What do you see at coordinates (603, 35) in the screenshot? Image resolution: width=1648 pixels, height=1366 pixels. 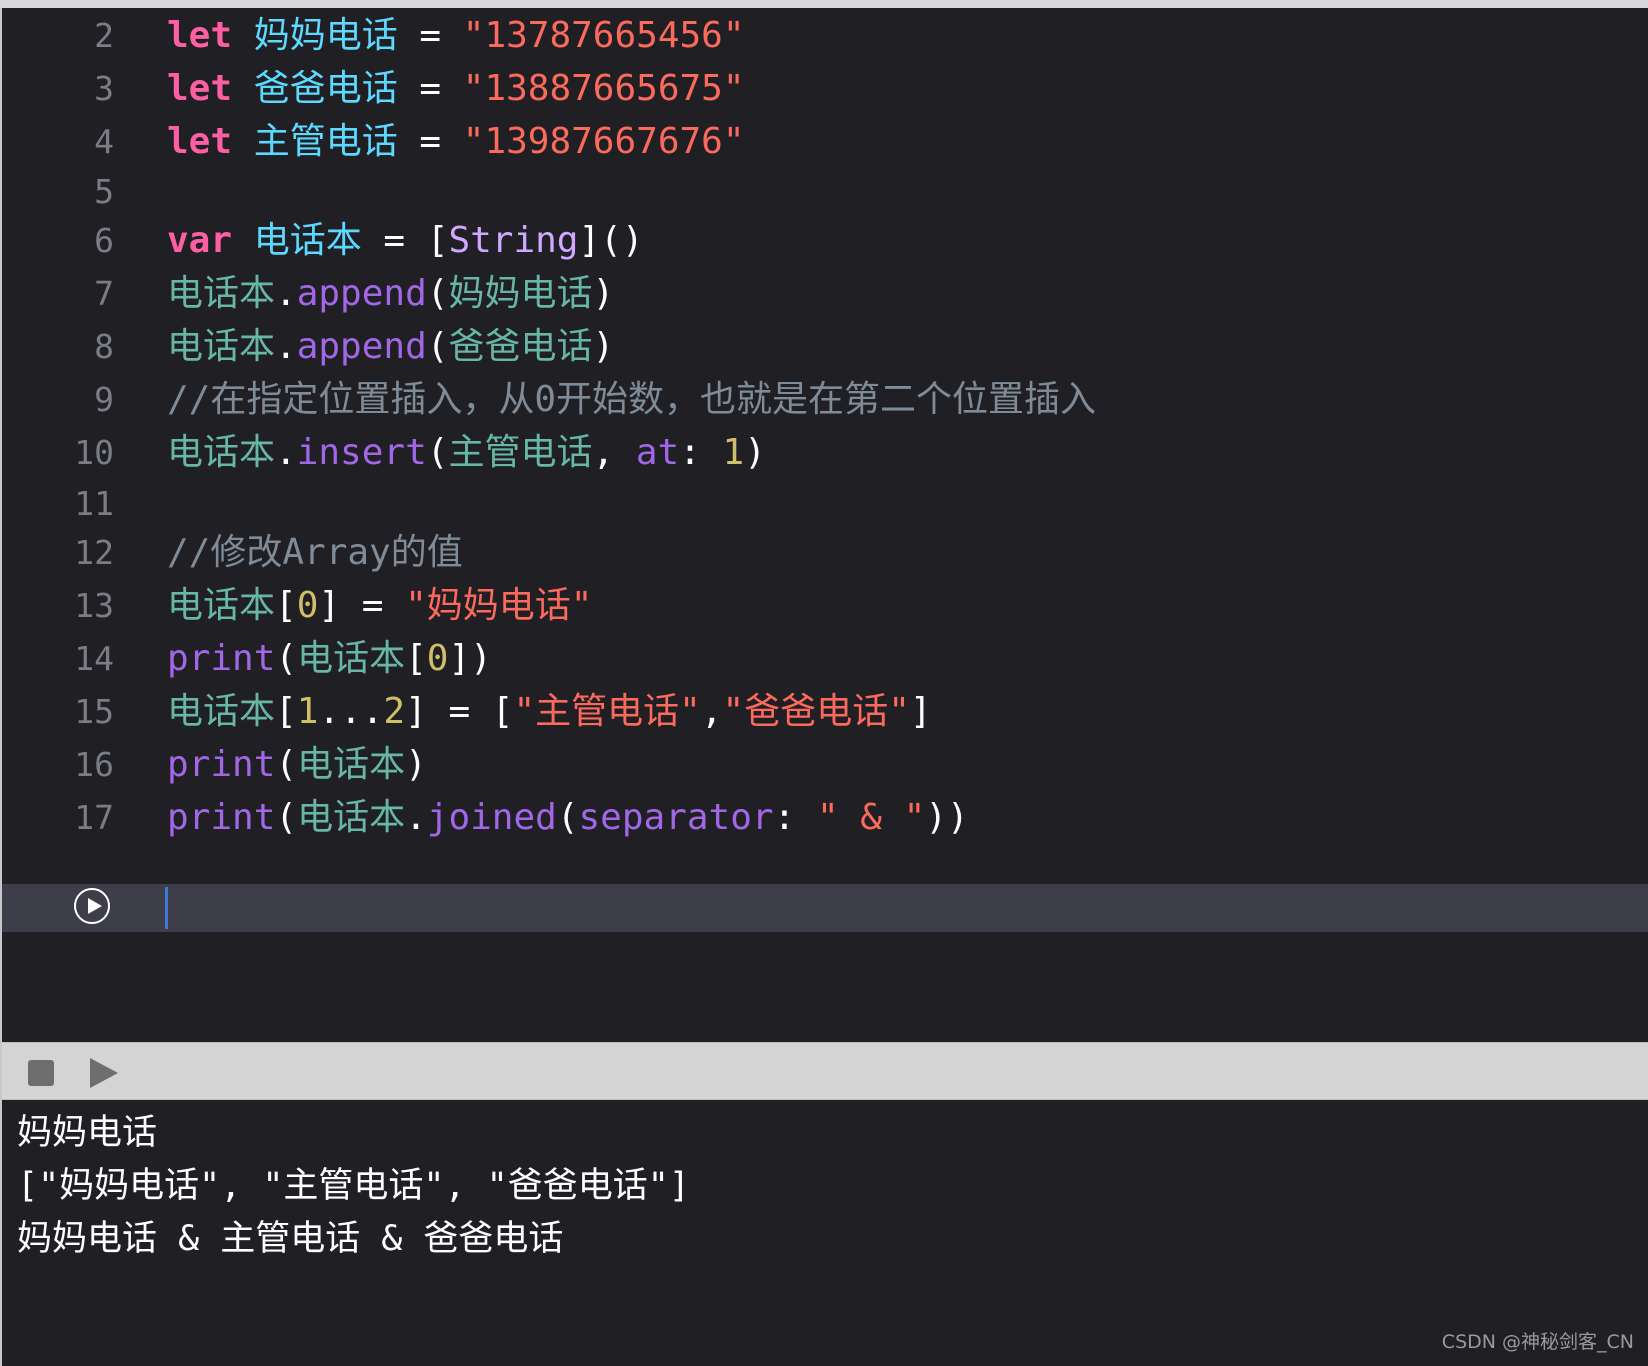 I see `code-token: "13787665456"` at bounding box center [603, 35].